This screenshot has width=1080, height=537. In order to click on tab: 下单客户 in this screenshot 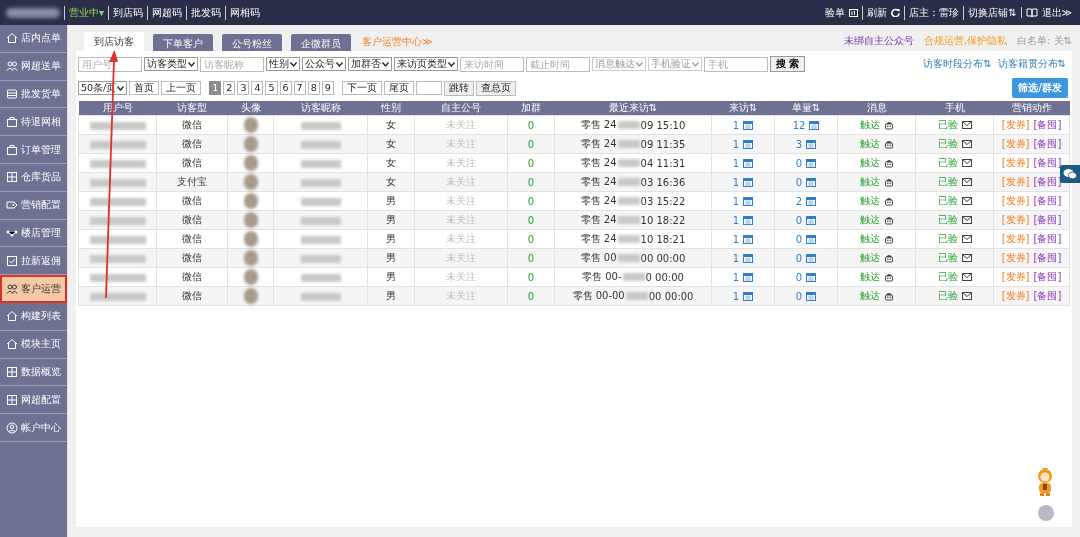, I will do `click(183, 42)`.